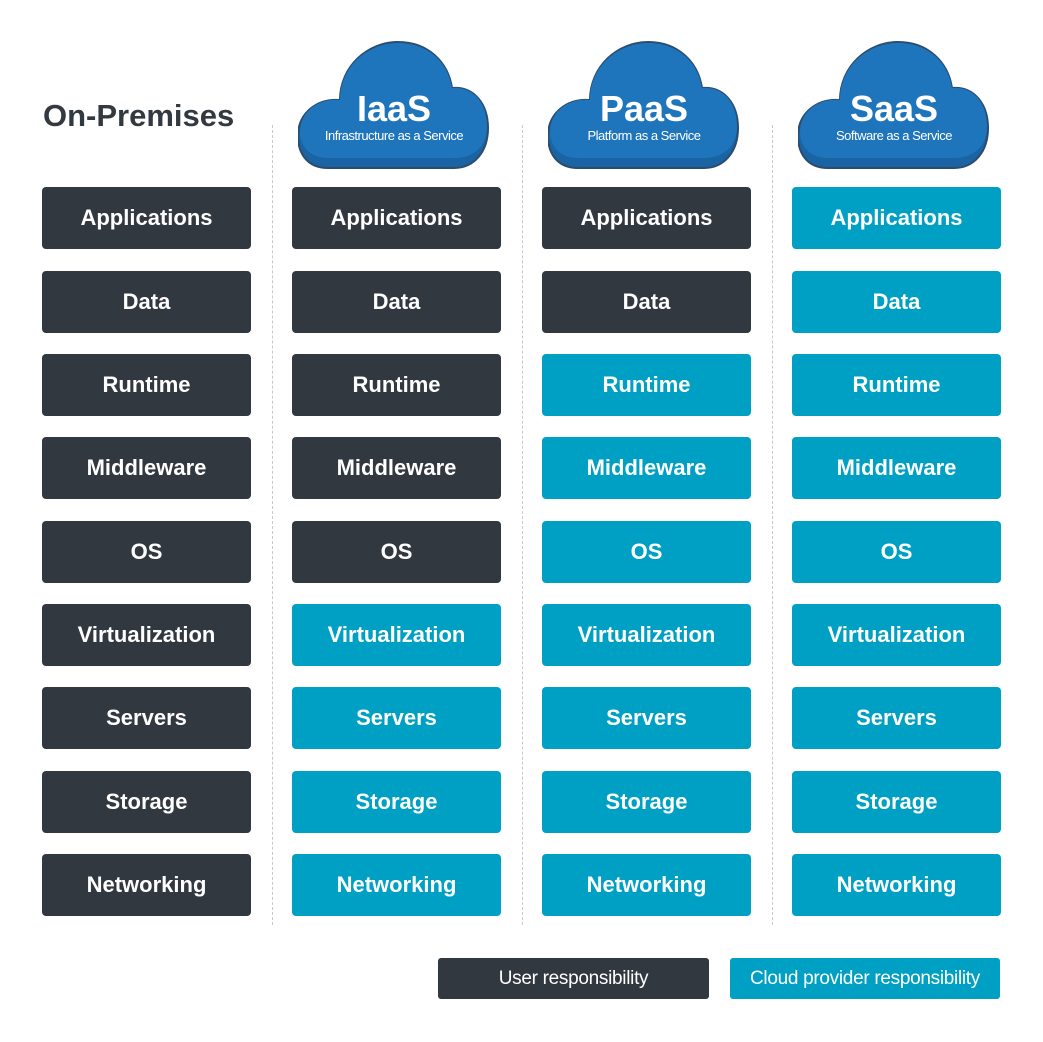  What do you see at coordinates (396, 552) in the screenshot?
I see `iaas-layer-os: OS` at bounding box center [396, 552].